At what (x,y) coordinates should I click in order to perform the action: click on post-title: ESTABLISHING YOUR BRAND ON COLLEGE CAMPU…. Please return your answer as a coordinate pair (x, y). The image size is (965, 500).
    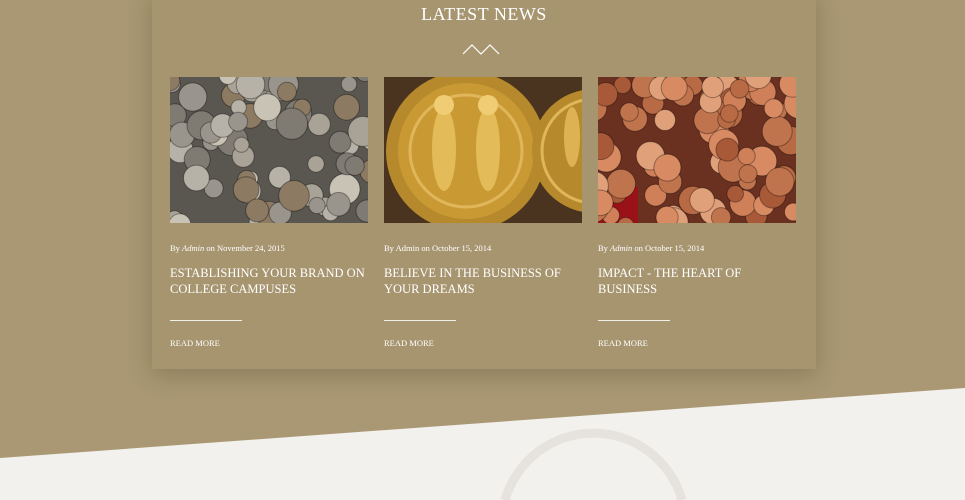
    Looking at the image, I should click on (269, 281).